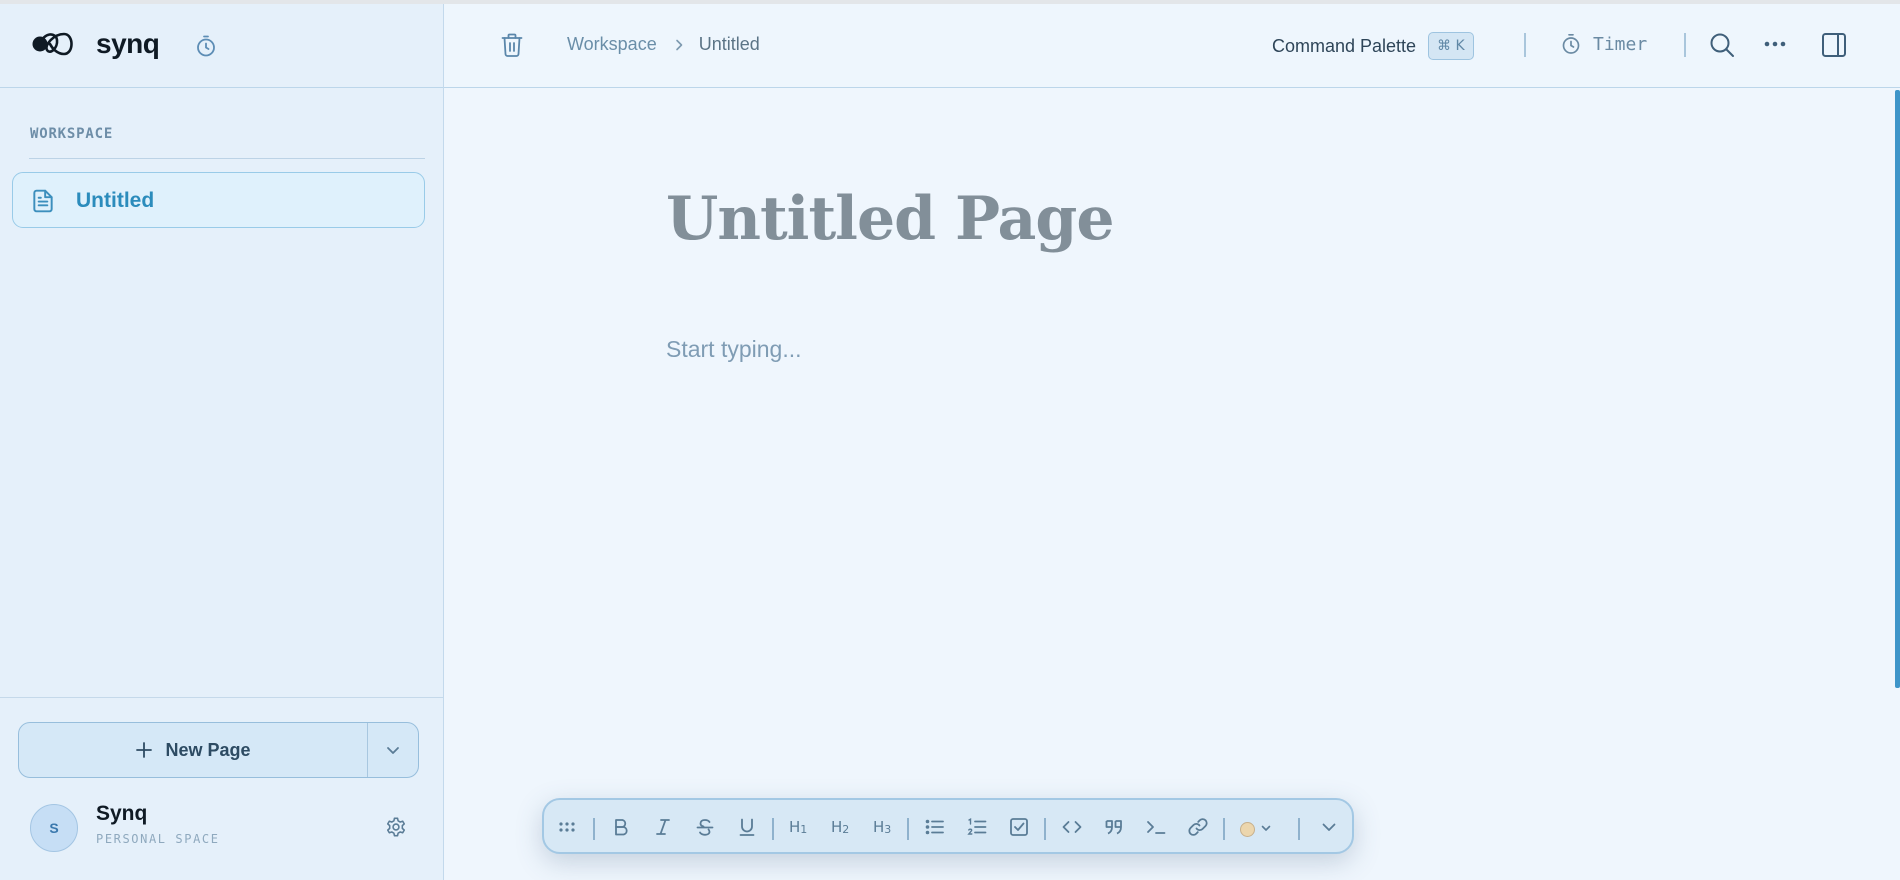 This screenshot has height=880, width=1900. I want to click on heading-3-button: H3, so click(882, 827).